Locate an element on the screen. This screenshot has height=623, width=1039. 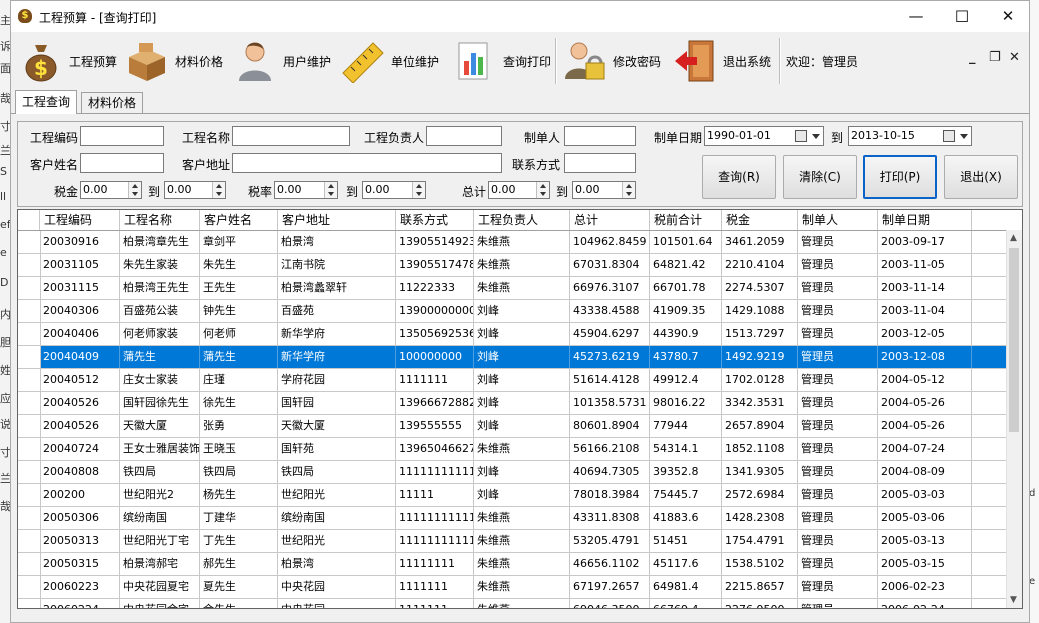
table-cell: 49912.4 is located at coordinates (686, 380).